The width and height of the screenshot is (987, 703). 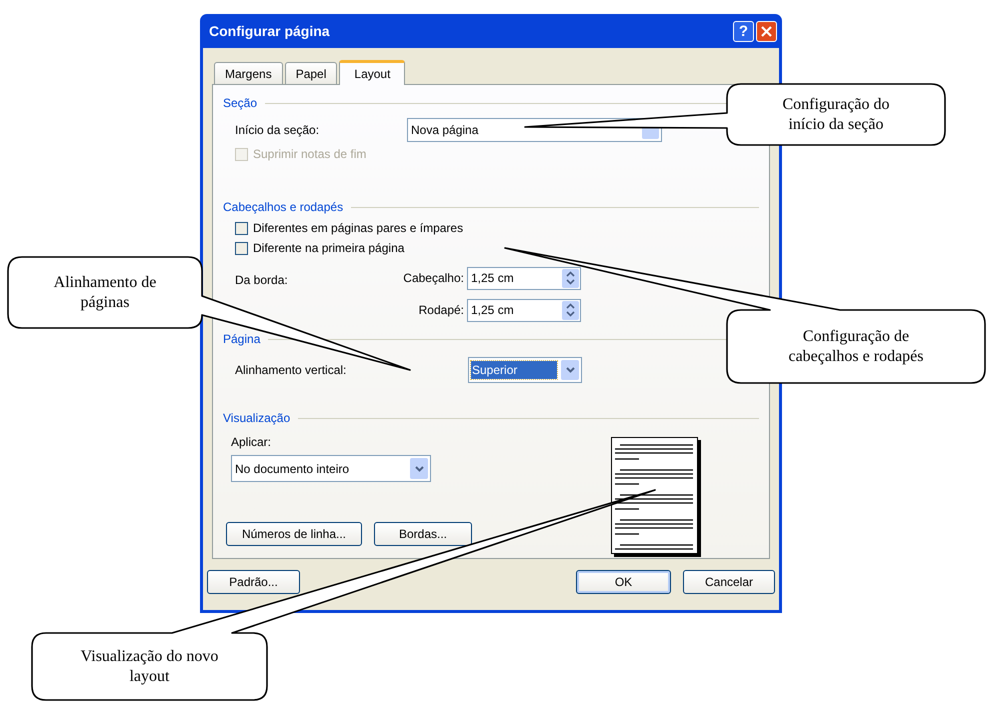 I want to click on close-button, so click(x=766, y=31).